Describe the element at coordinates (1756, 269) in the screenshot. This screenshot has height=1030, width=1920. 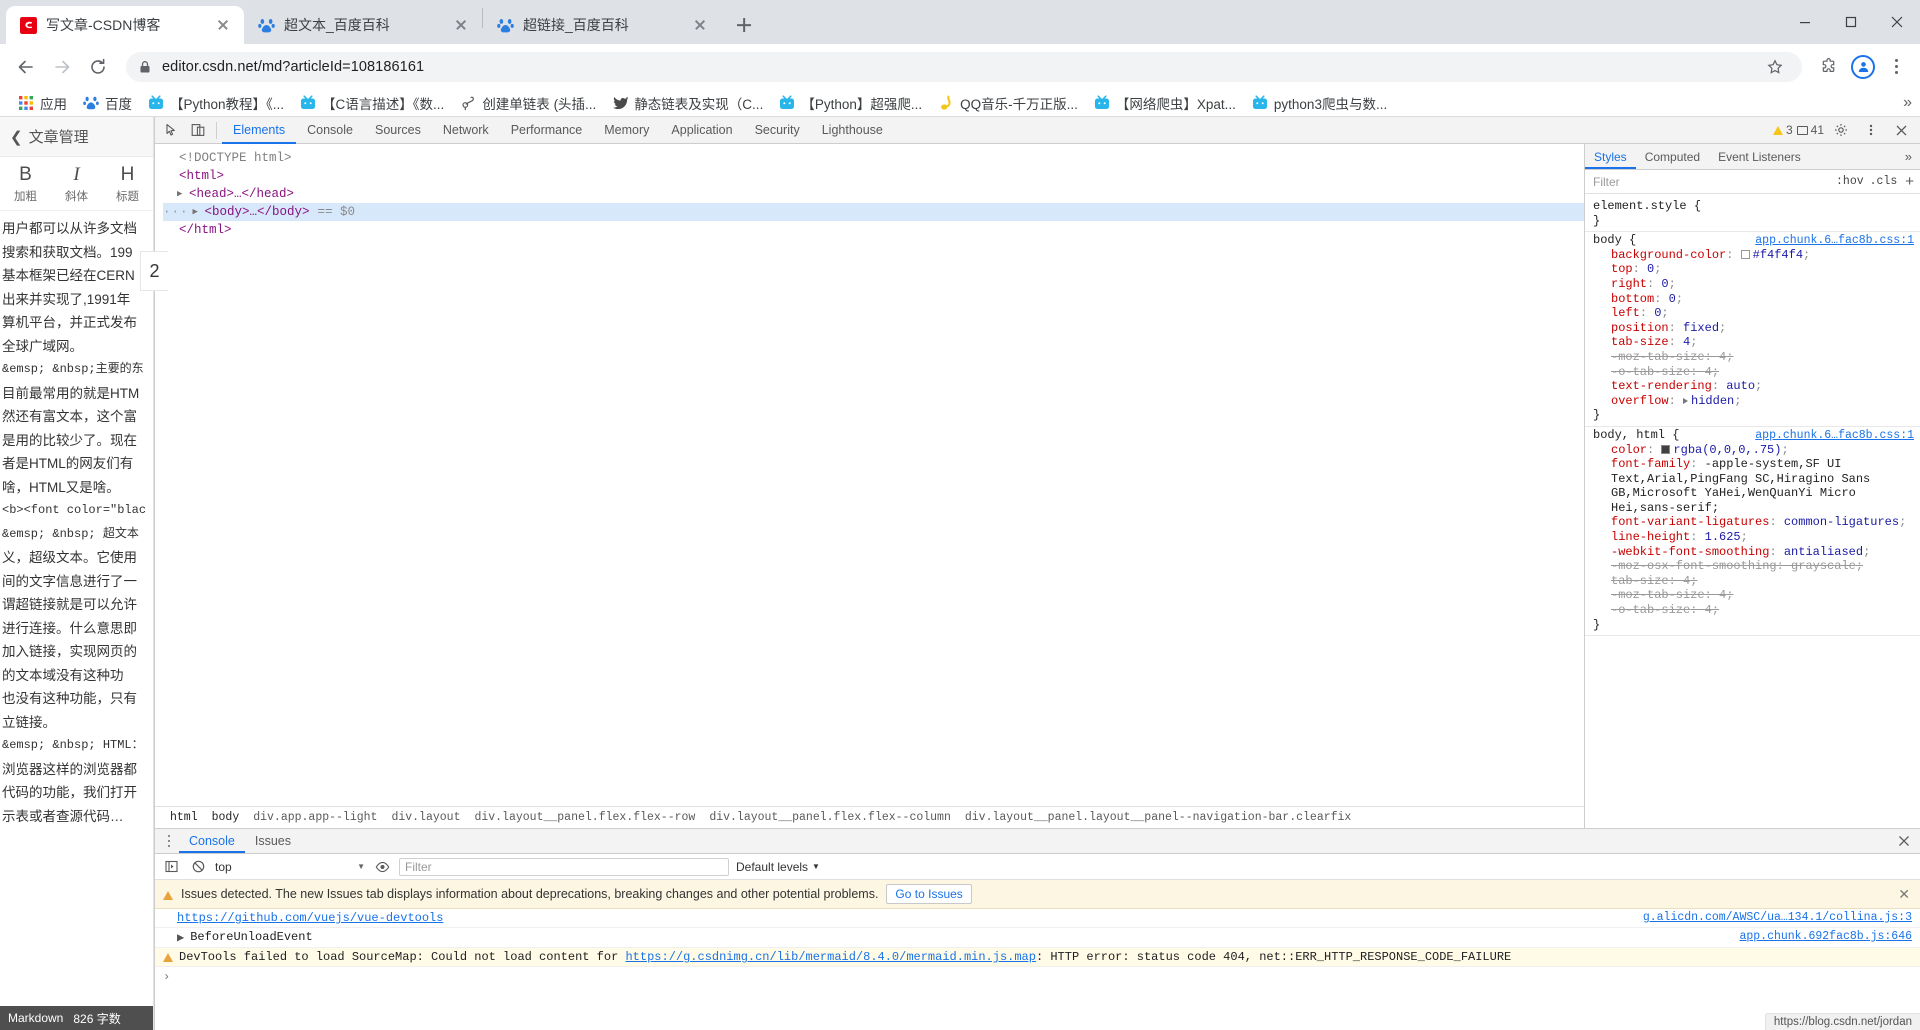
I see `style-prop: top: 0;` at that location.